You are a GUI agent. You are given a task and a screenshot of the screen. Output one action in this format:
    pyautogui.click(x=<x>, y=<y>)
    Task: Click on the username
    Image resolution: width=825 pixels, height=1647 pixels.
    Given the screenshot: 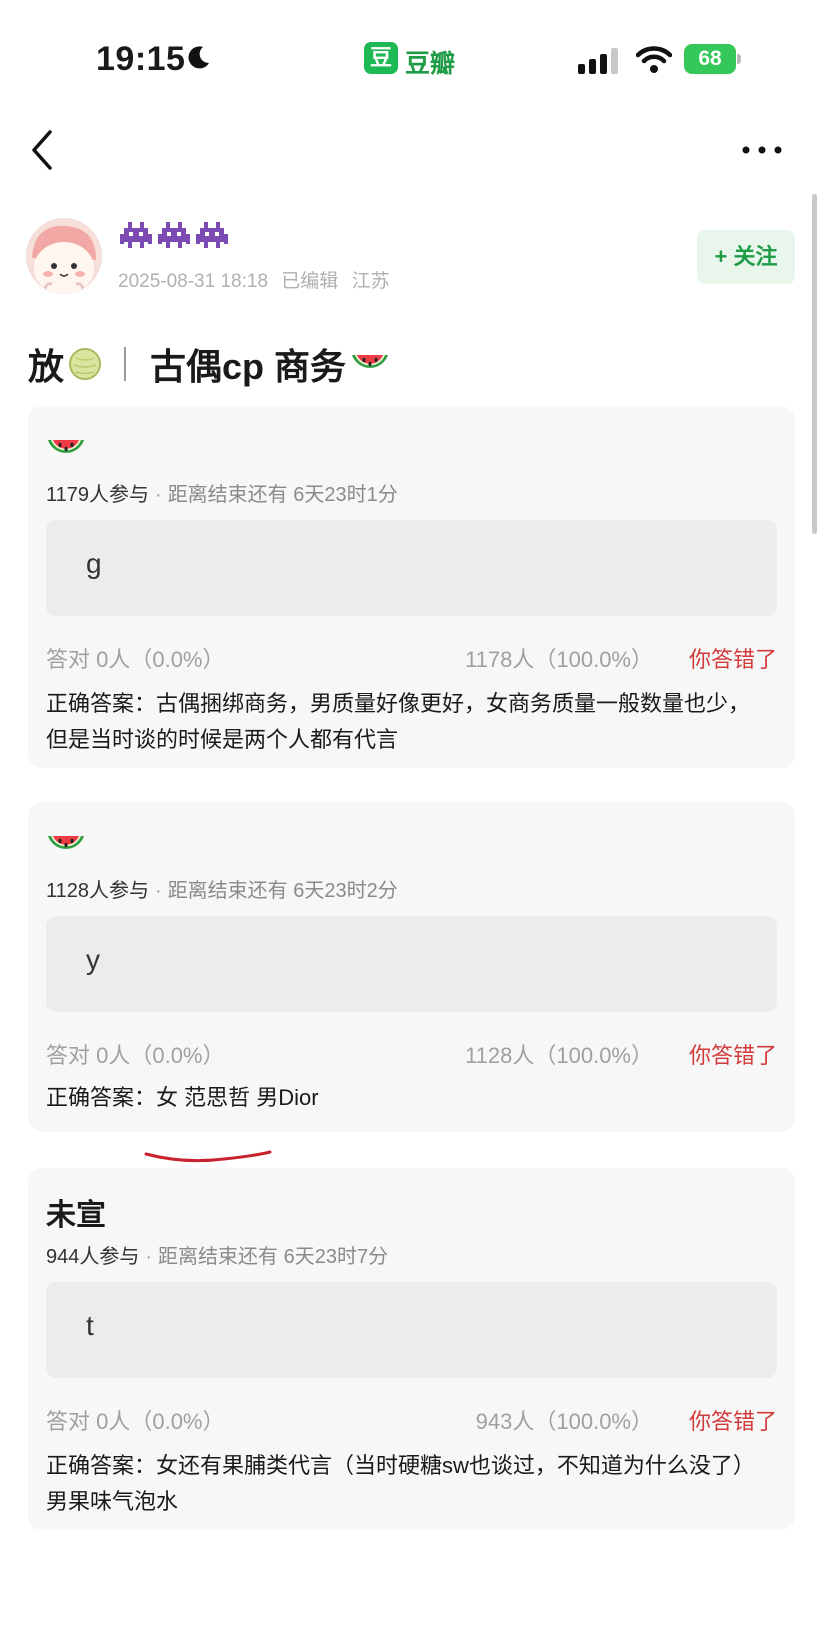 What is the action you would take?
    pyautogui.click(x=174, y=239)
    